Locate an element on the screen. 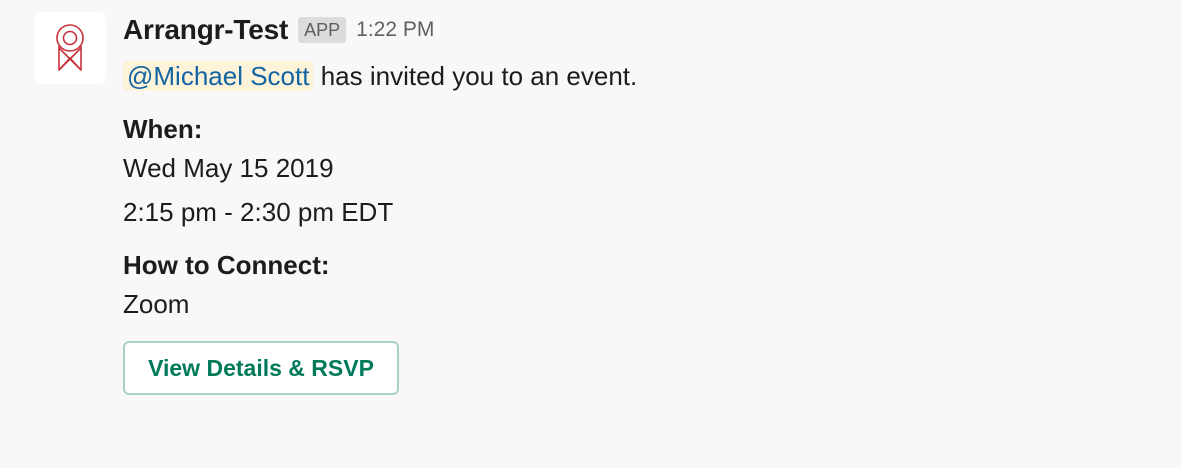  when-label: When: is located at coordinates (163, 129).